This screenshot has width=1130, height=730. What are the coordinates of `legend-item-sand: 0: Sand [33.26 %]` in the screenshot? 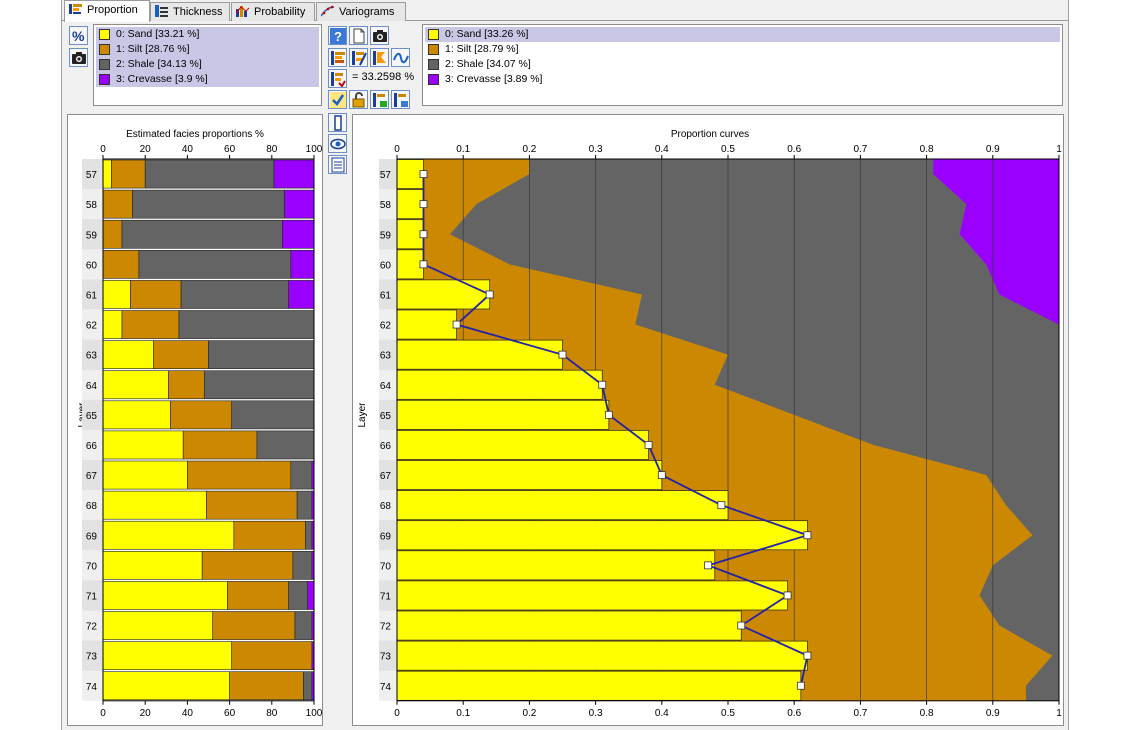 It's located at (742, 34).